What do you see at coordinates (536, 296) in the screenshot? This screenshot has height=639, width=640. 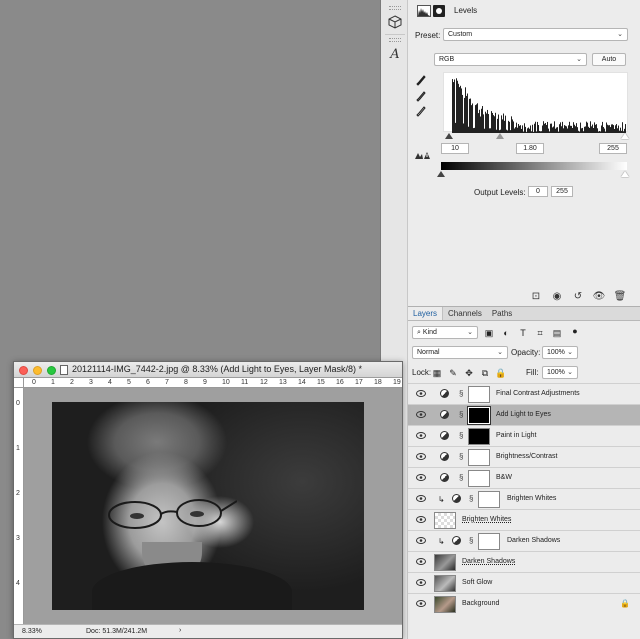 I see `clip-icon: ⊡` at bounding box center [536, 296].